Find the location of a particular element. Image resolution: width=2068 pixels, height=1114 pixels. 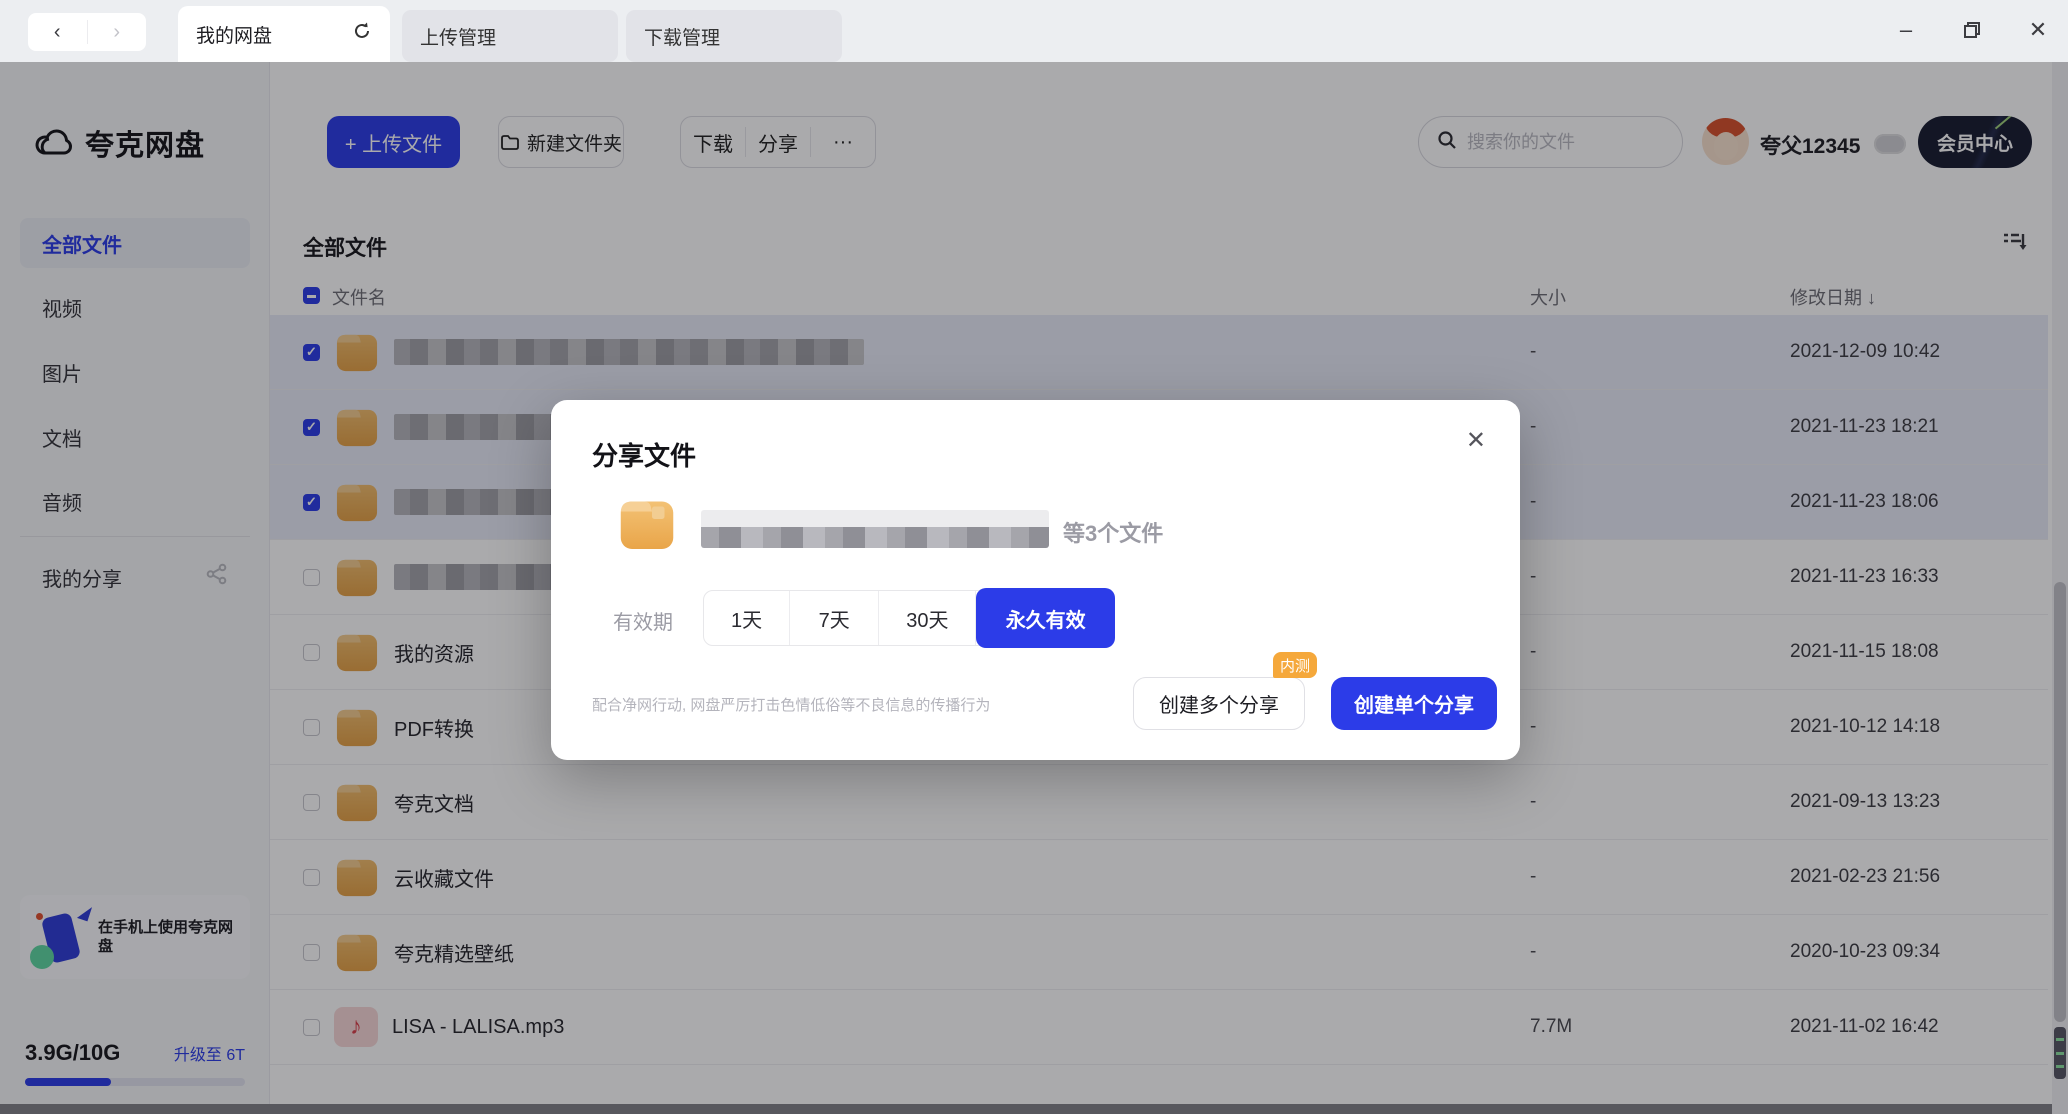

validity-30days: 30天 is located at coordinates (928, 618).